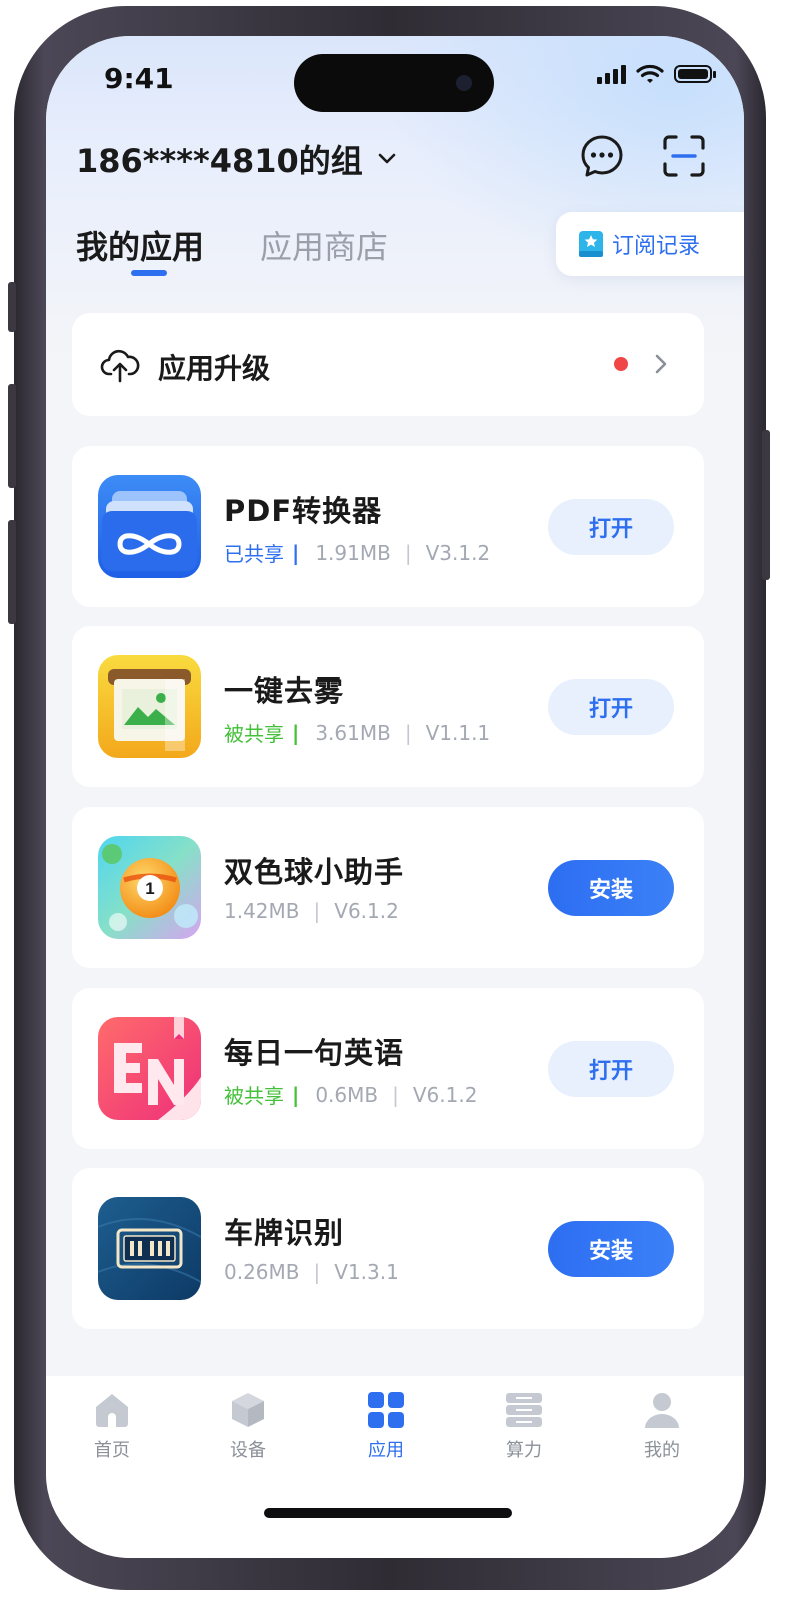  What do you see at coordinates (248, 1450) in the screenshot?
I see `nav-label: 设备` at bounding box center [248, 1450].